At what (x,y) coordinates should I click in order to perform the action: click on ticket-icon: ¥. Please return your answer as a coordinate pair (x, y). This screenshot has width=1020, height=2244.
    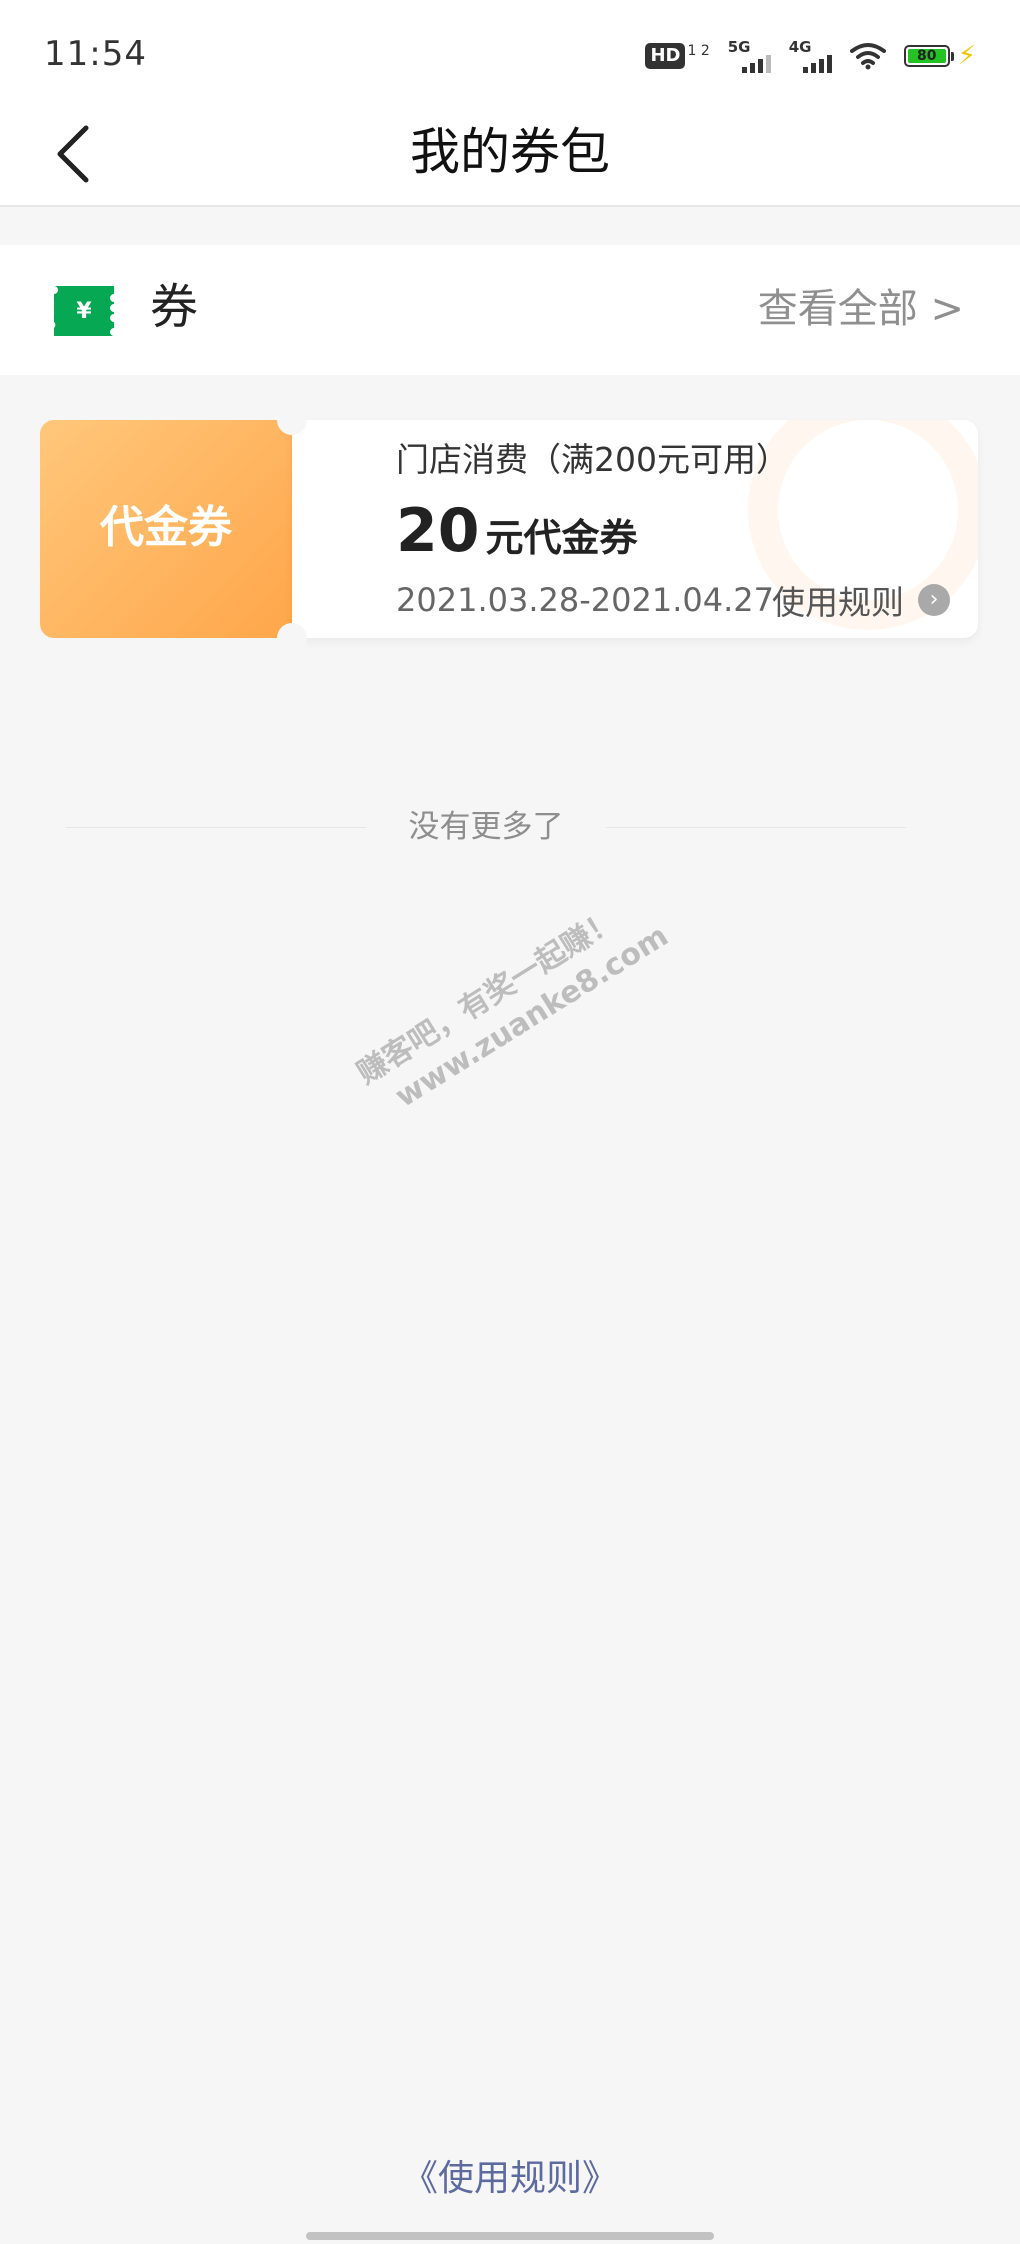
    Looking at the image, I should click on (84, 311).